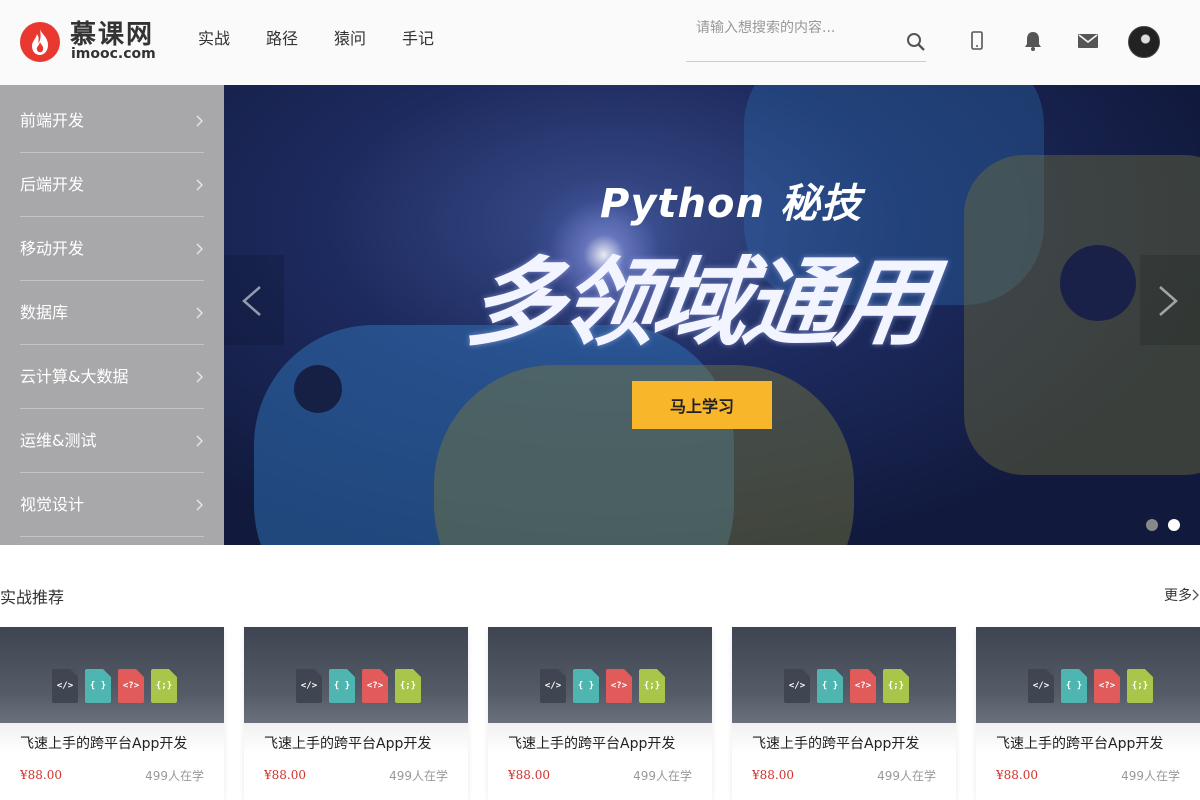 The height and width of the screenshot is (800, 1200). I want to click on search-icon, so click(916, 44).